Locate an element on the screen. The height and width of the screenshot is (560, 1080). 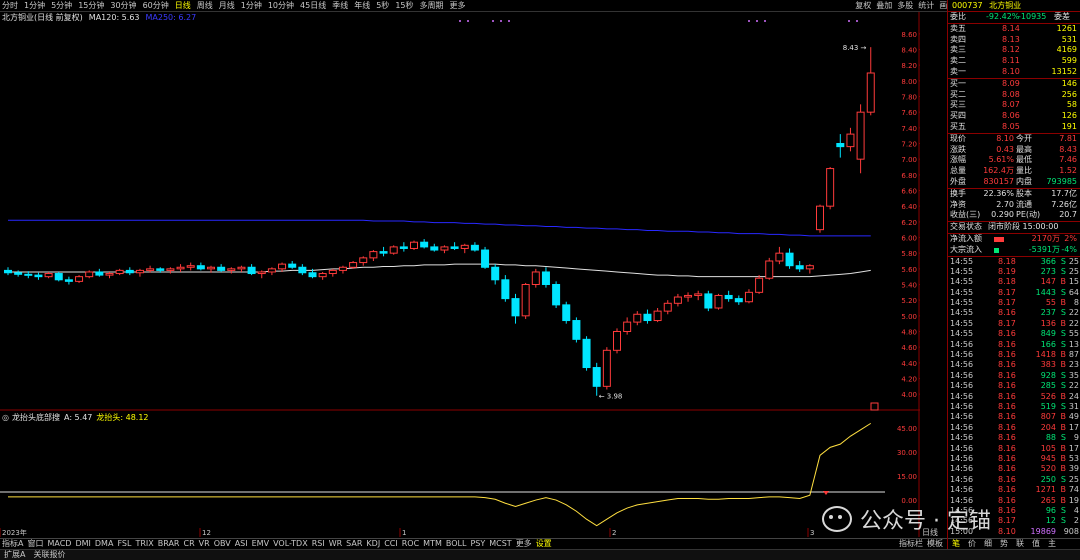
toolbar-button: 统计 is located at coordinates (926, 6).